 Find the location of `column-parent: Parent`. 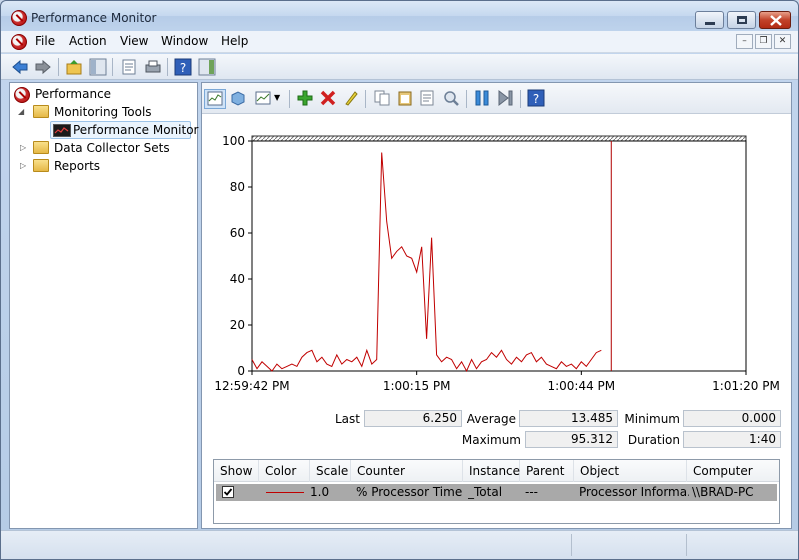

column-parent: Parent is located at coordinates (547, 471).